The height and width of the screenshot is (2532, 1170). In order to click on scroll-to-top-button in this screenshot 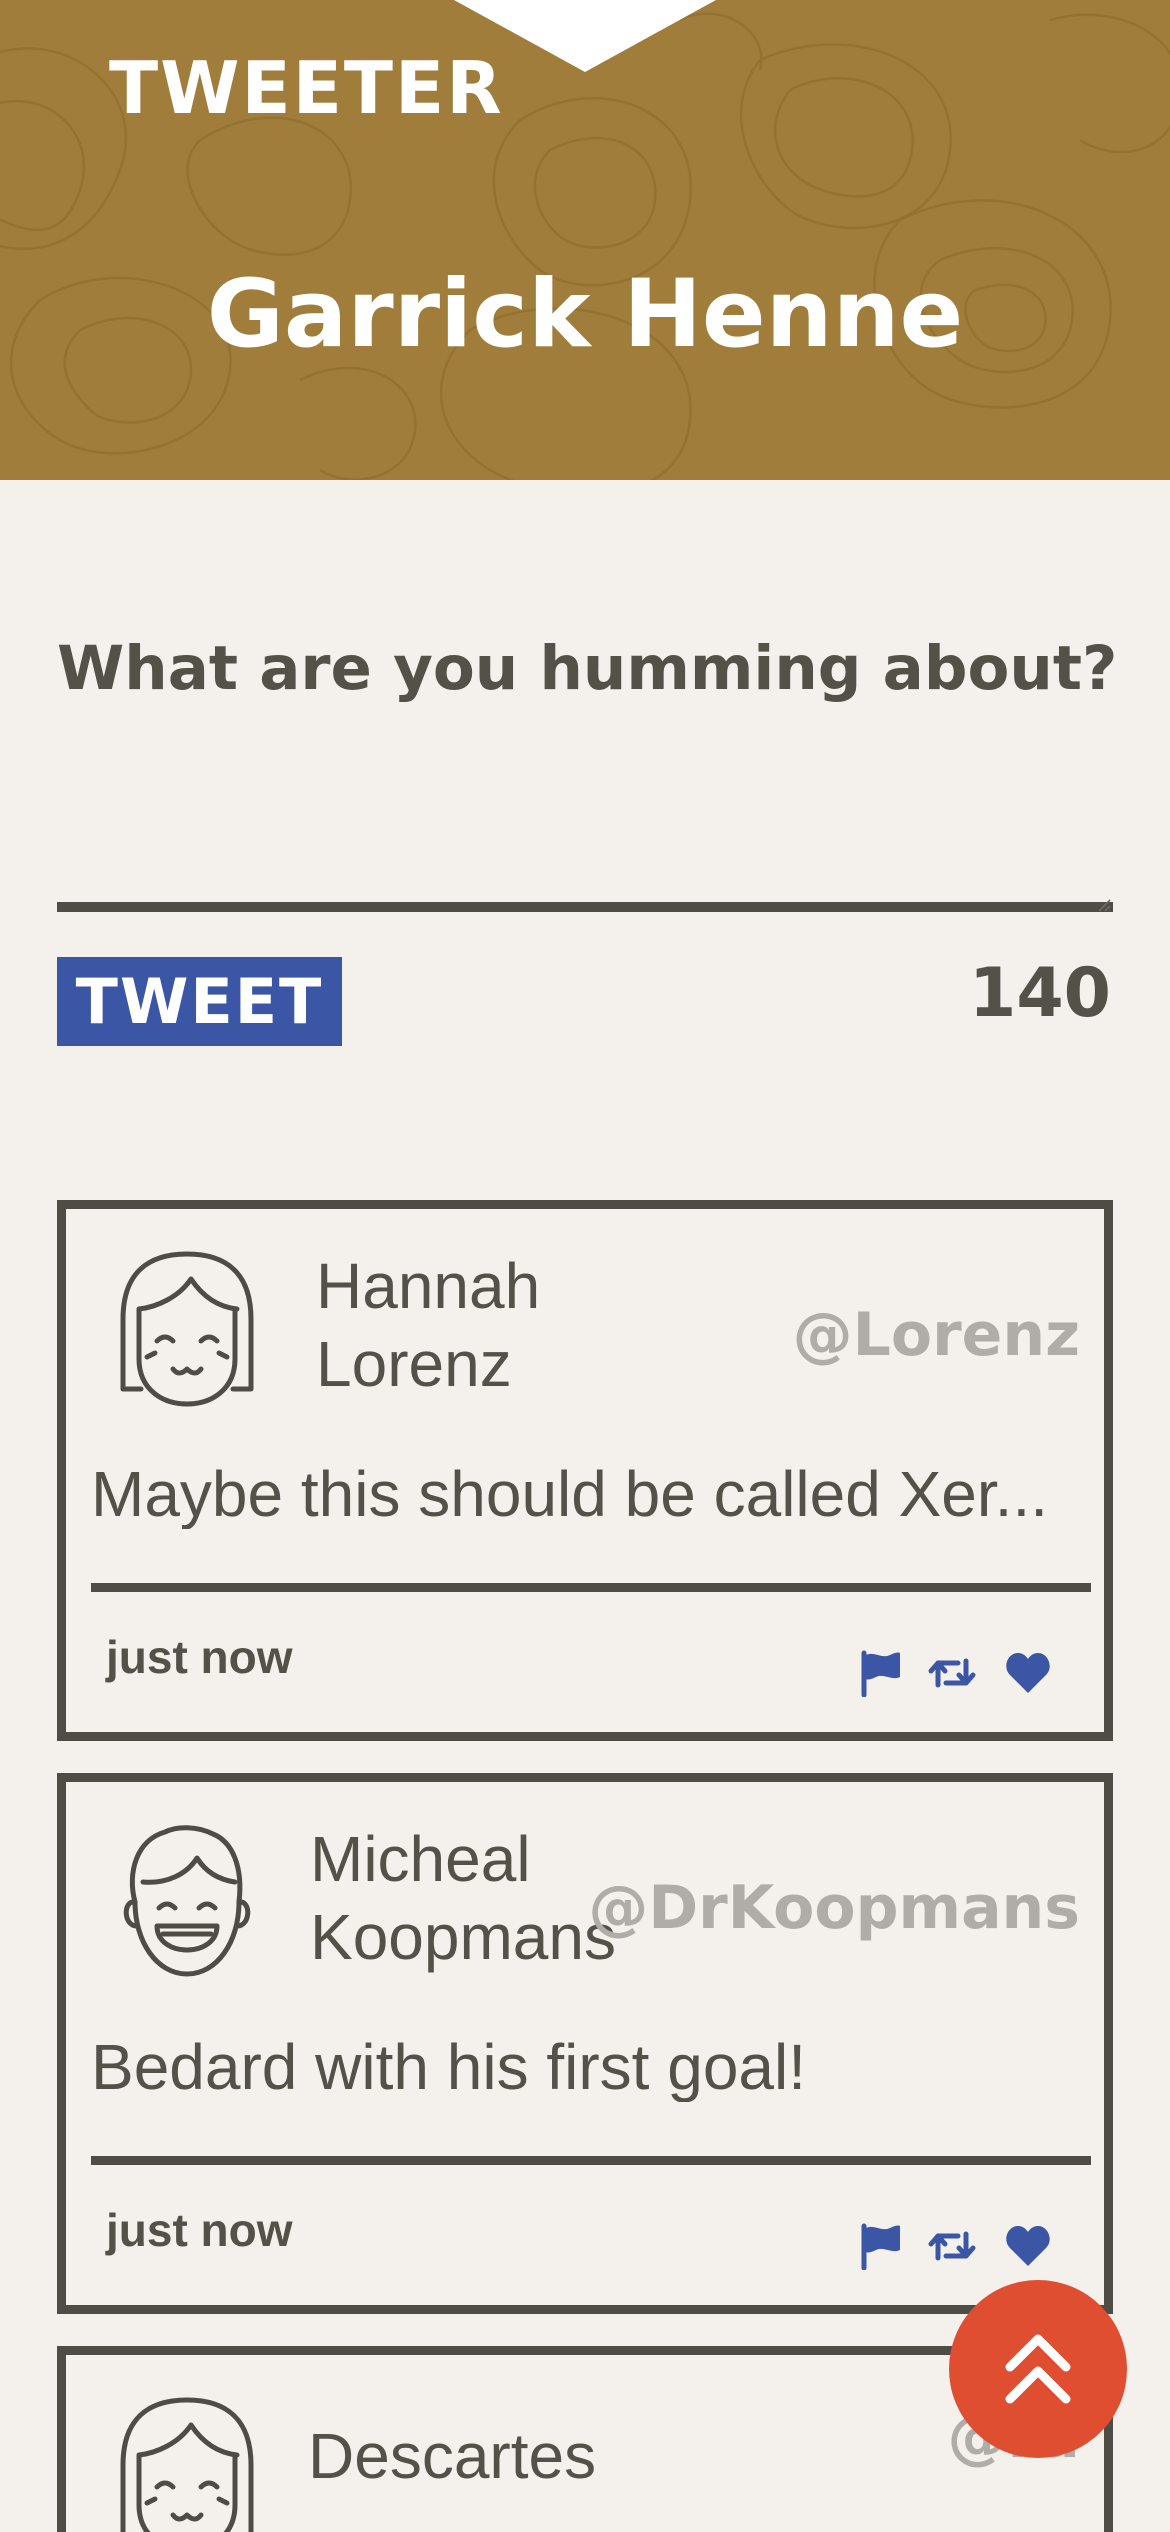, I will do `click(1038, 2369)`.